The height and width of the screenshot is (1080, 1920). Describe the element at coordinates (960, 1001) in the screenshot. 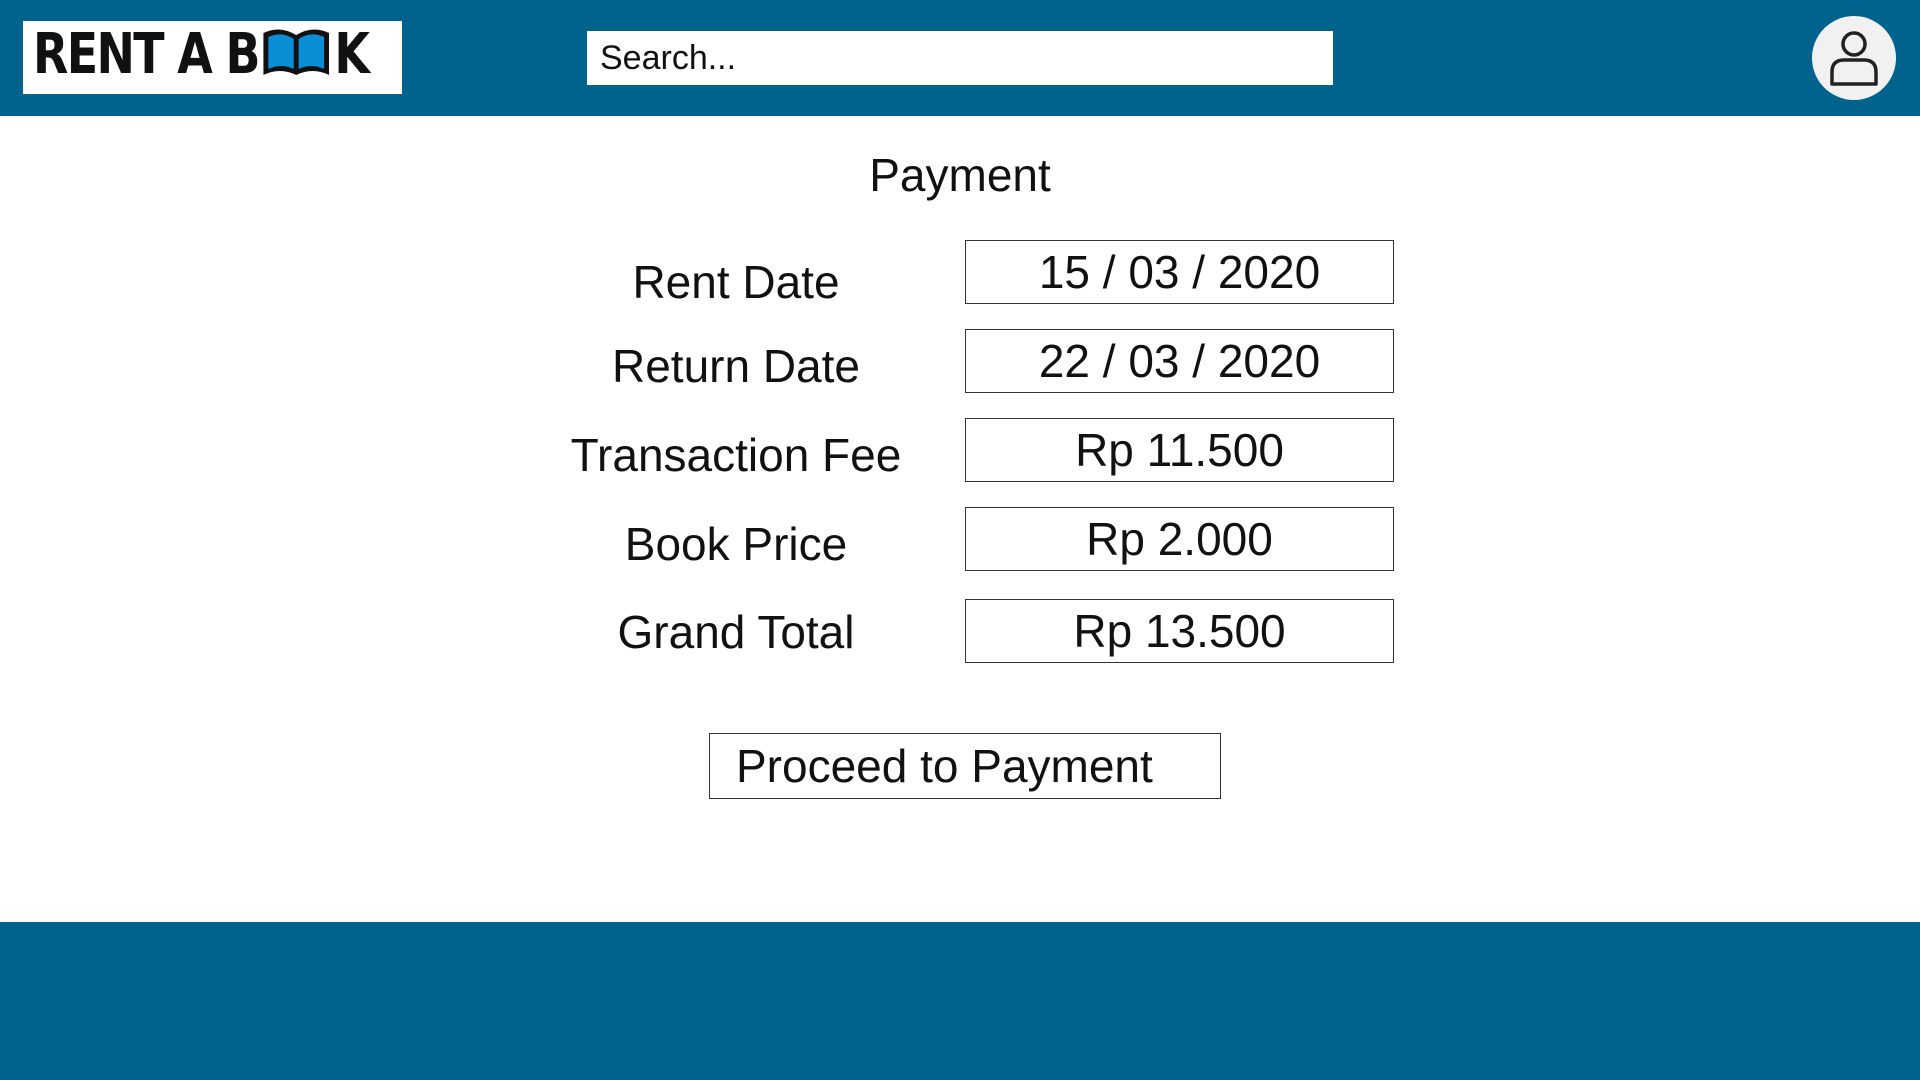

I see `page-footer` at that location.